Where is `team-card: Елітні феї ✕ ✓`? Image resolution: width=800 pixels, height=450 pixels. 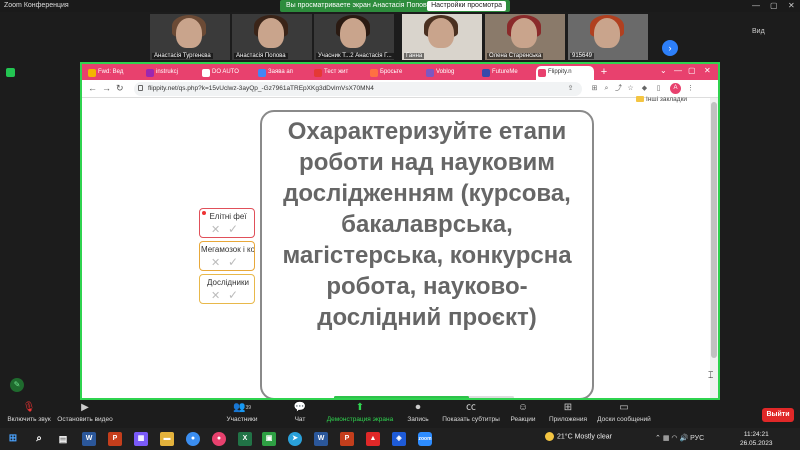
team-card: Елітні феї ✕ ✓ is located at coordinates (227, 223).